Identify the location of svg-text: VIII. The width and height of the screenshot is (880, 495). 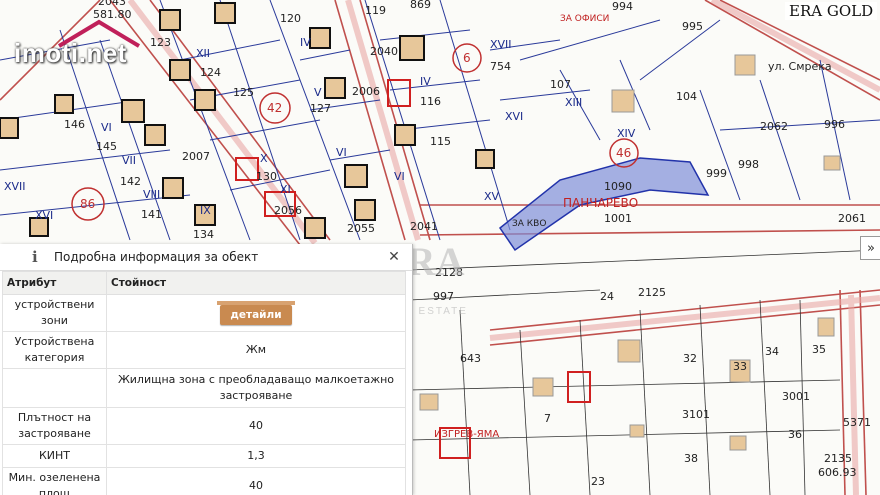
(151, 194).